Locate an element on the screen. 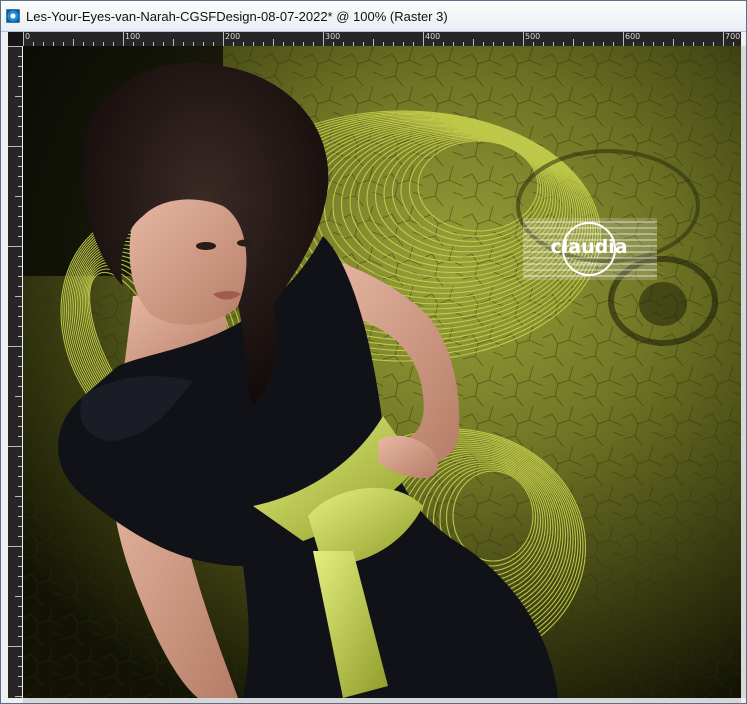  watermark-text: claudia is located at coordinates (588, 247).